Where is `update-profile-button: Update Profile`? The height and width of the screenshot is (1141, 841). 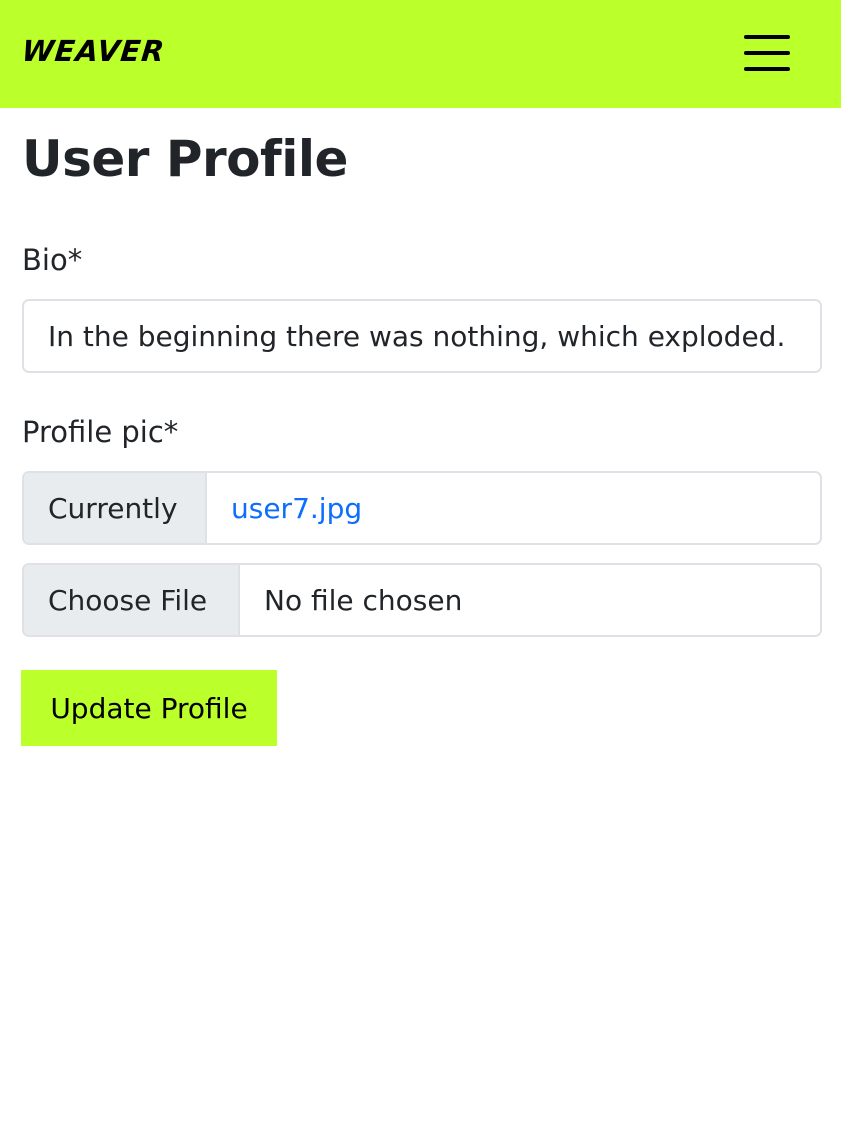
update-profile-button: Update Profile is located at coordinates (149, 708).